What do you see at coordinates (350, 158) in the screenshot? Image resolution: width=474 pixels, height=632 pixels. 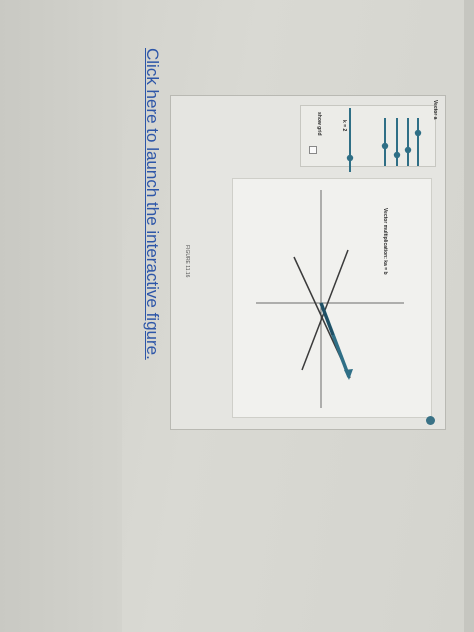 I see `slider-handle-k` at bounding box center [350, 158].